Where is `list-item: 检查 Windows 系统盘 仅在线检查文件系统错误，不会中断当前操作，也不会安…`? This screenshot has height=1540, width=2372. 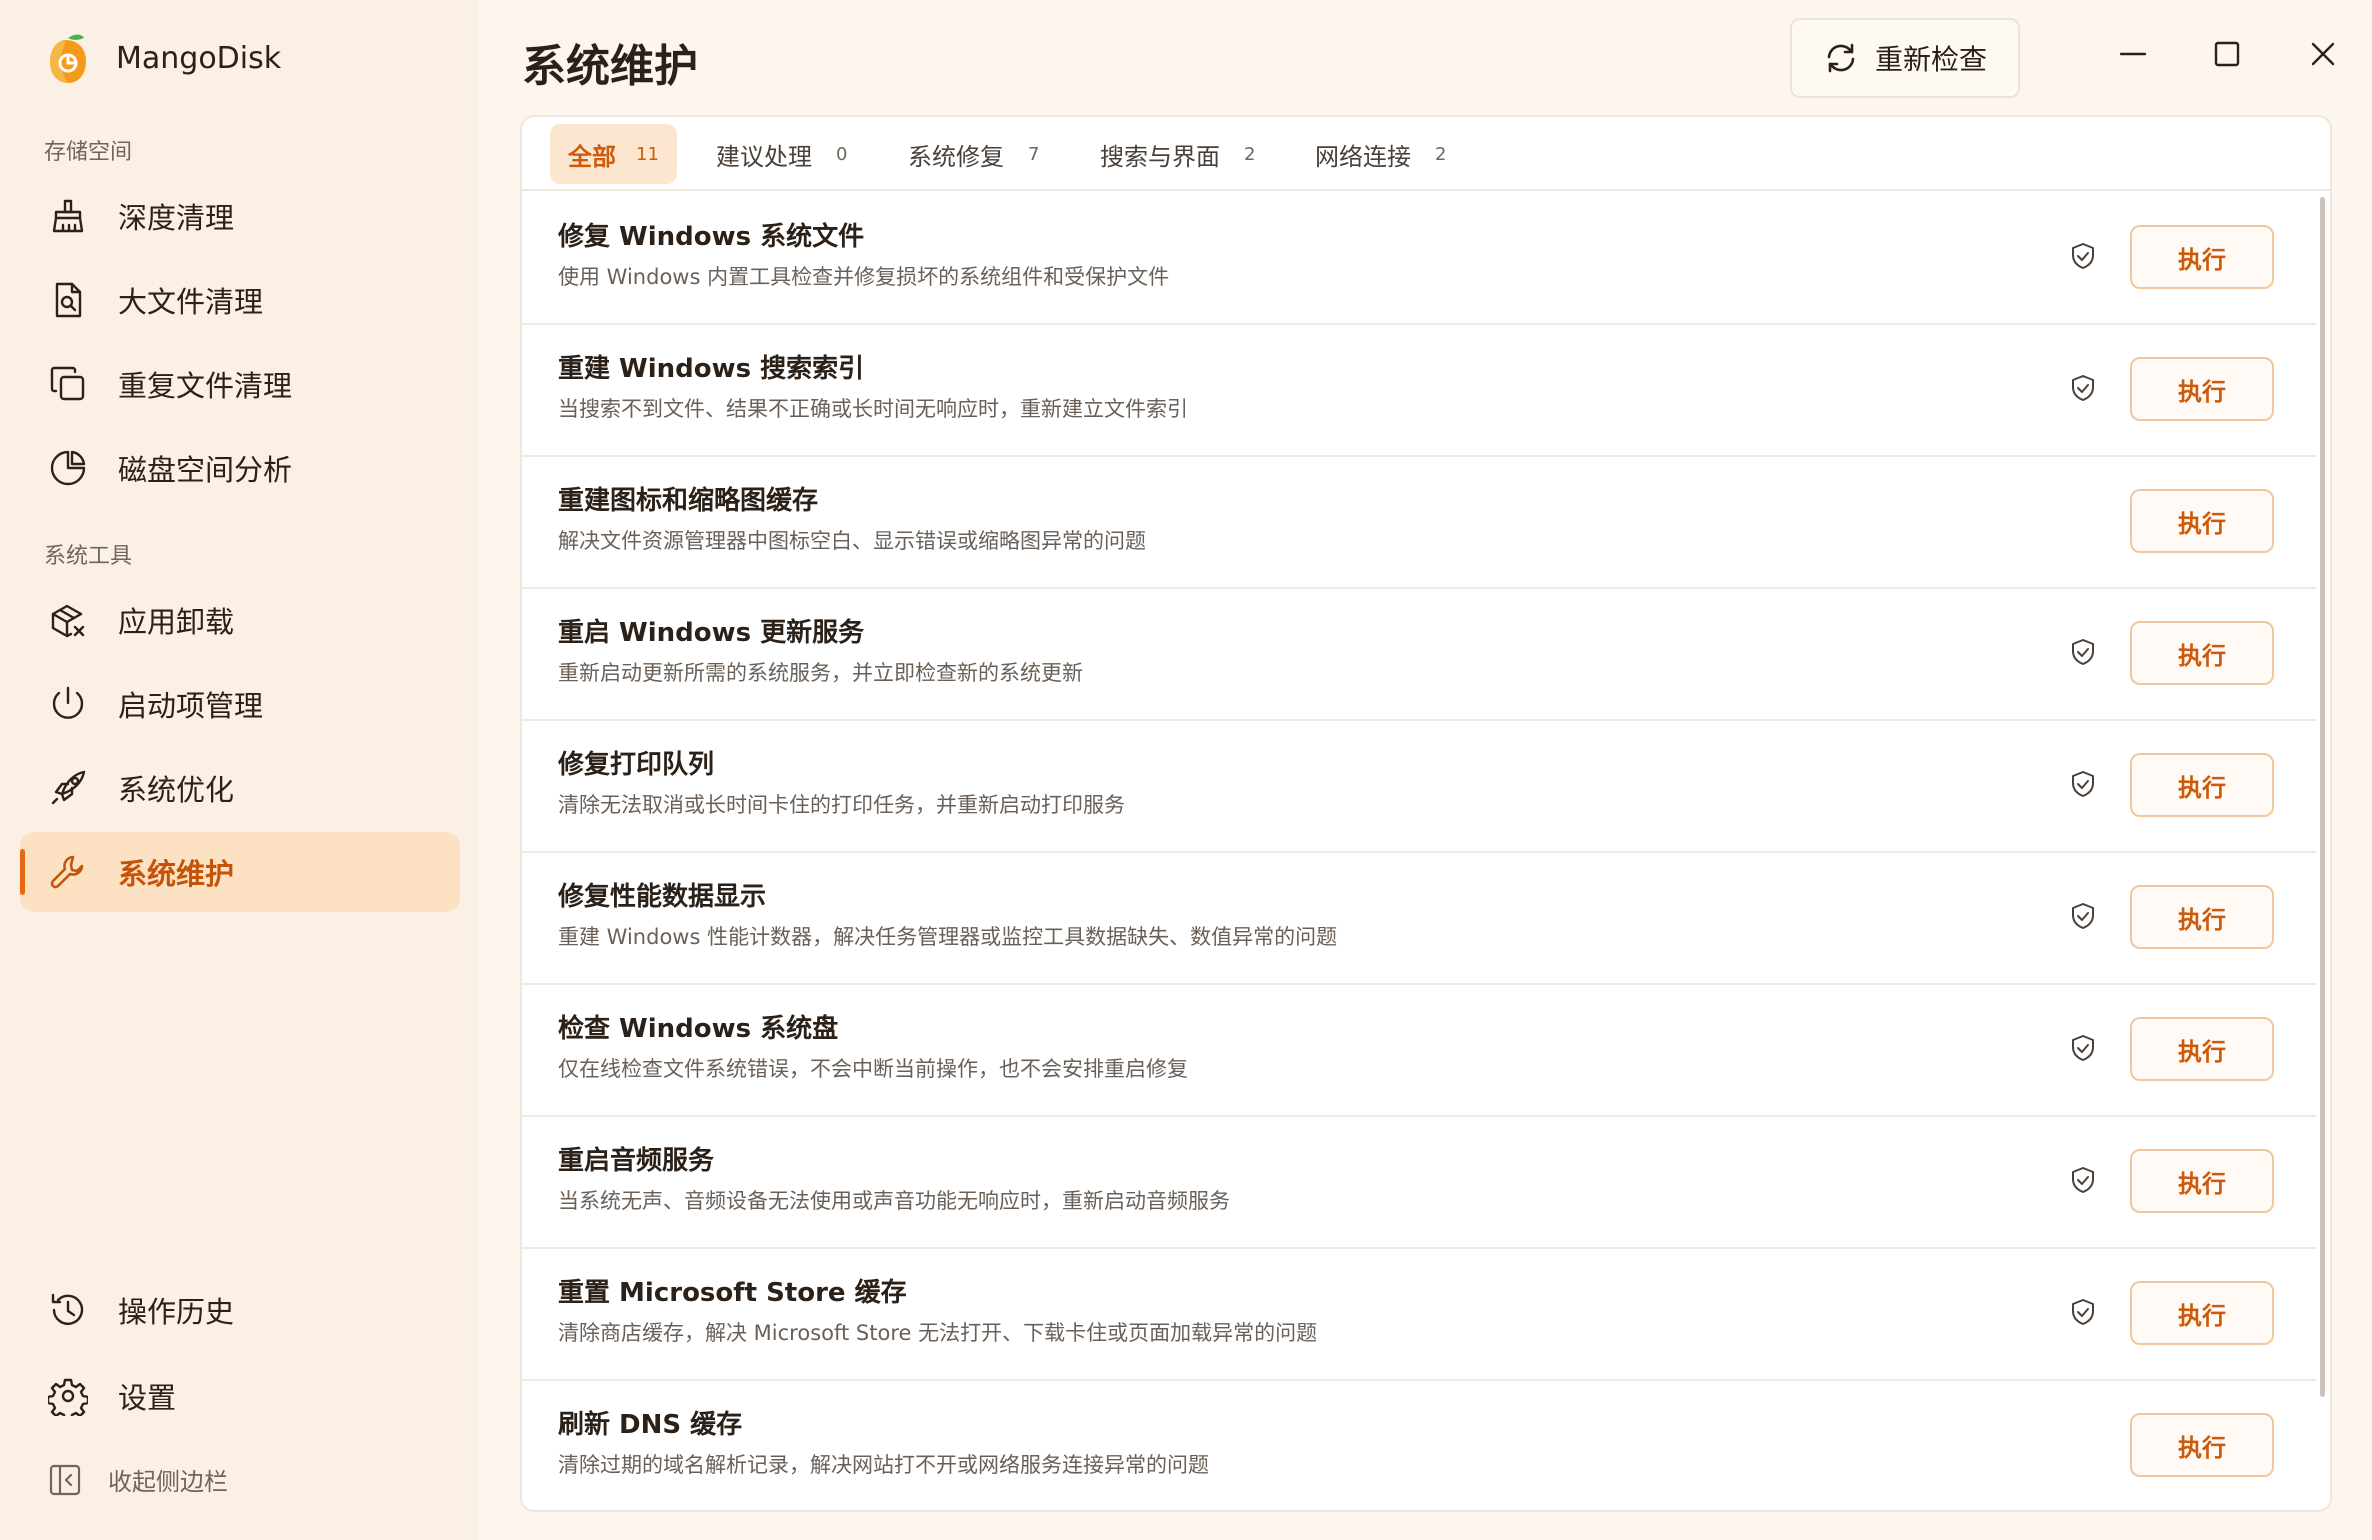
list-item: 检查 Windows 系统盘 仅在线检查文件系统错误，不会中断当前操作，也不会安… is located at coordinates (1419, 1051).